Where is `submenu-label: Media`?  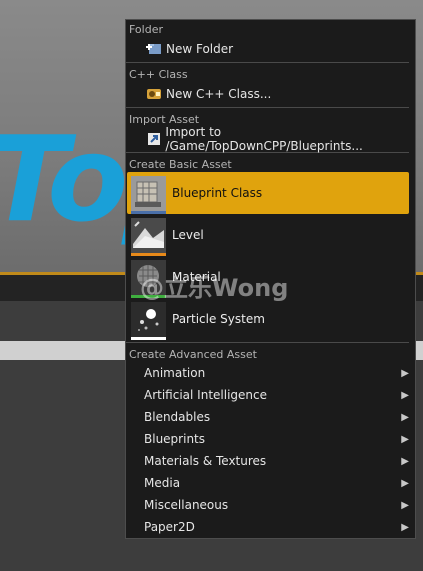 submenu-label: Media is located at coordinates (162, 483).